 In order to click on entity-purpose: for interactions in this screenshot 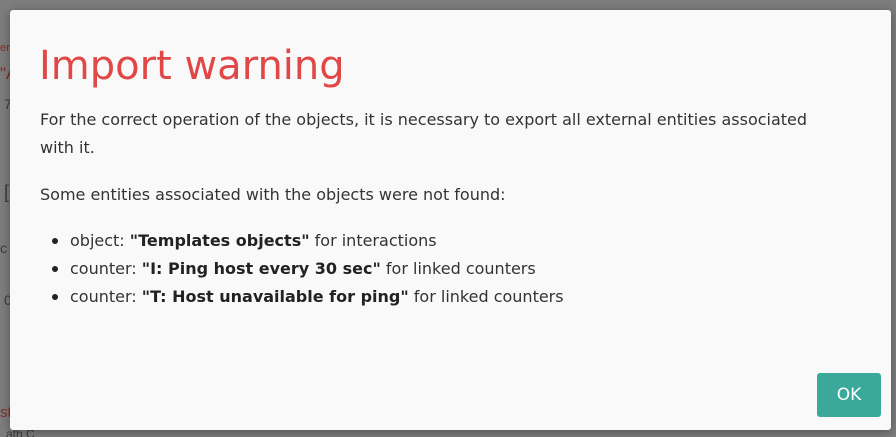, I will do `click(375, 240)`.